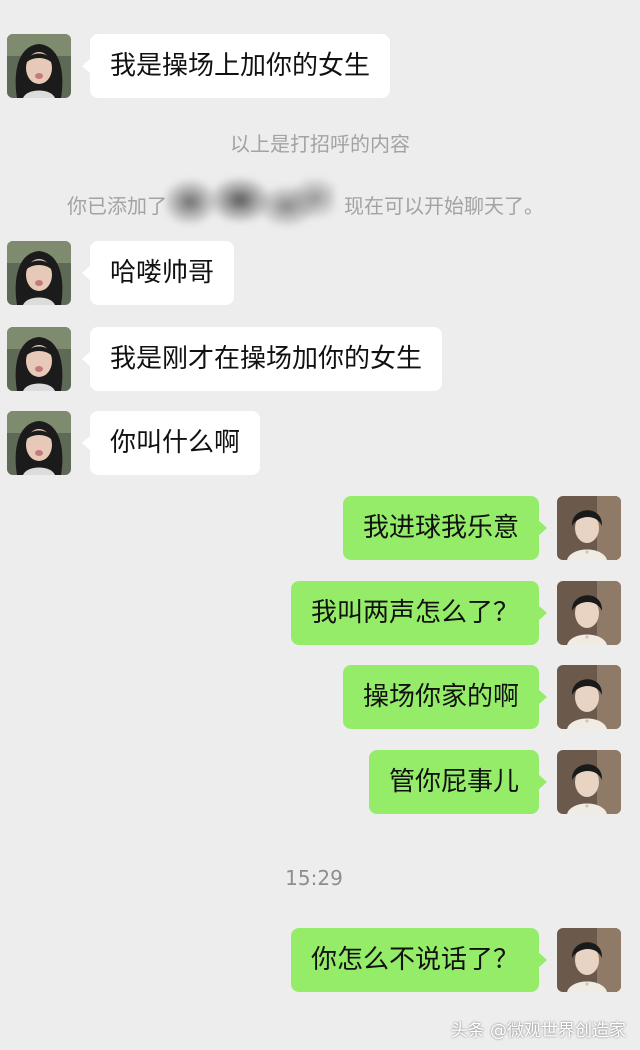 The image size is (640, 1050). What do you see at coordinates (117, 206) in the screenshot?
I see `added-prefix: 你已添加了` at bounding box center [117, 206].